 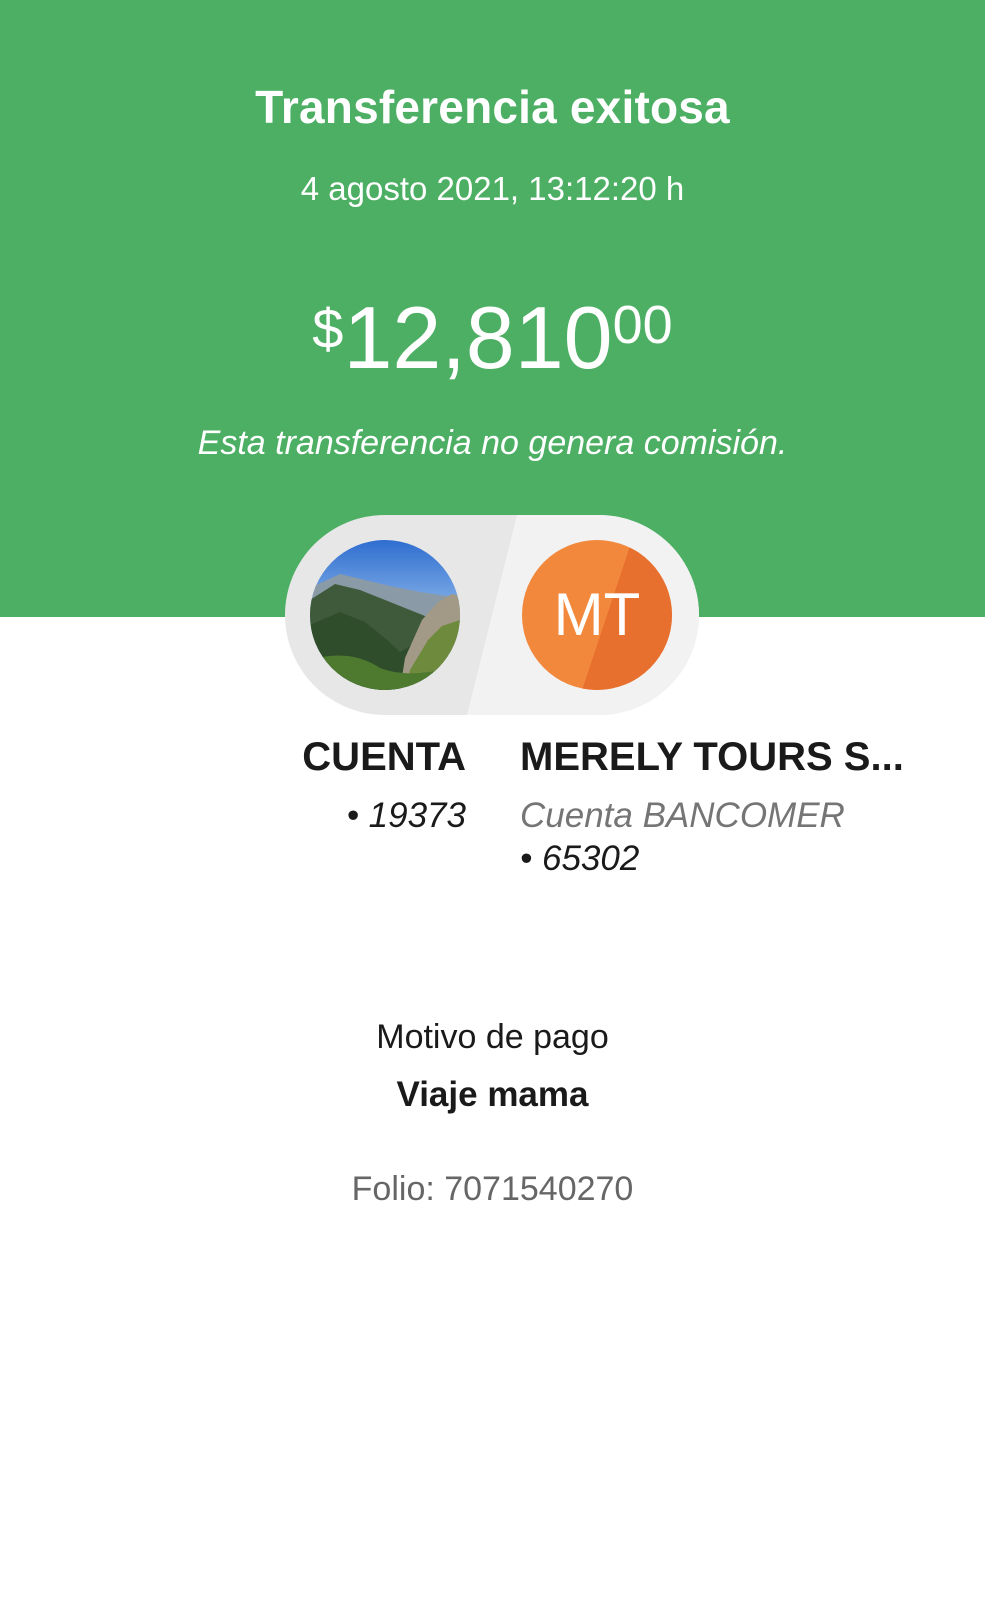 What do you see at coordinates (492, 1037) in the screenshot?
I see `payment-reason-label: Motivo de pago` at bounding box center [492, 1037].